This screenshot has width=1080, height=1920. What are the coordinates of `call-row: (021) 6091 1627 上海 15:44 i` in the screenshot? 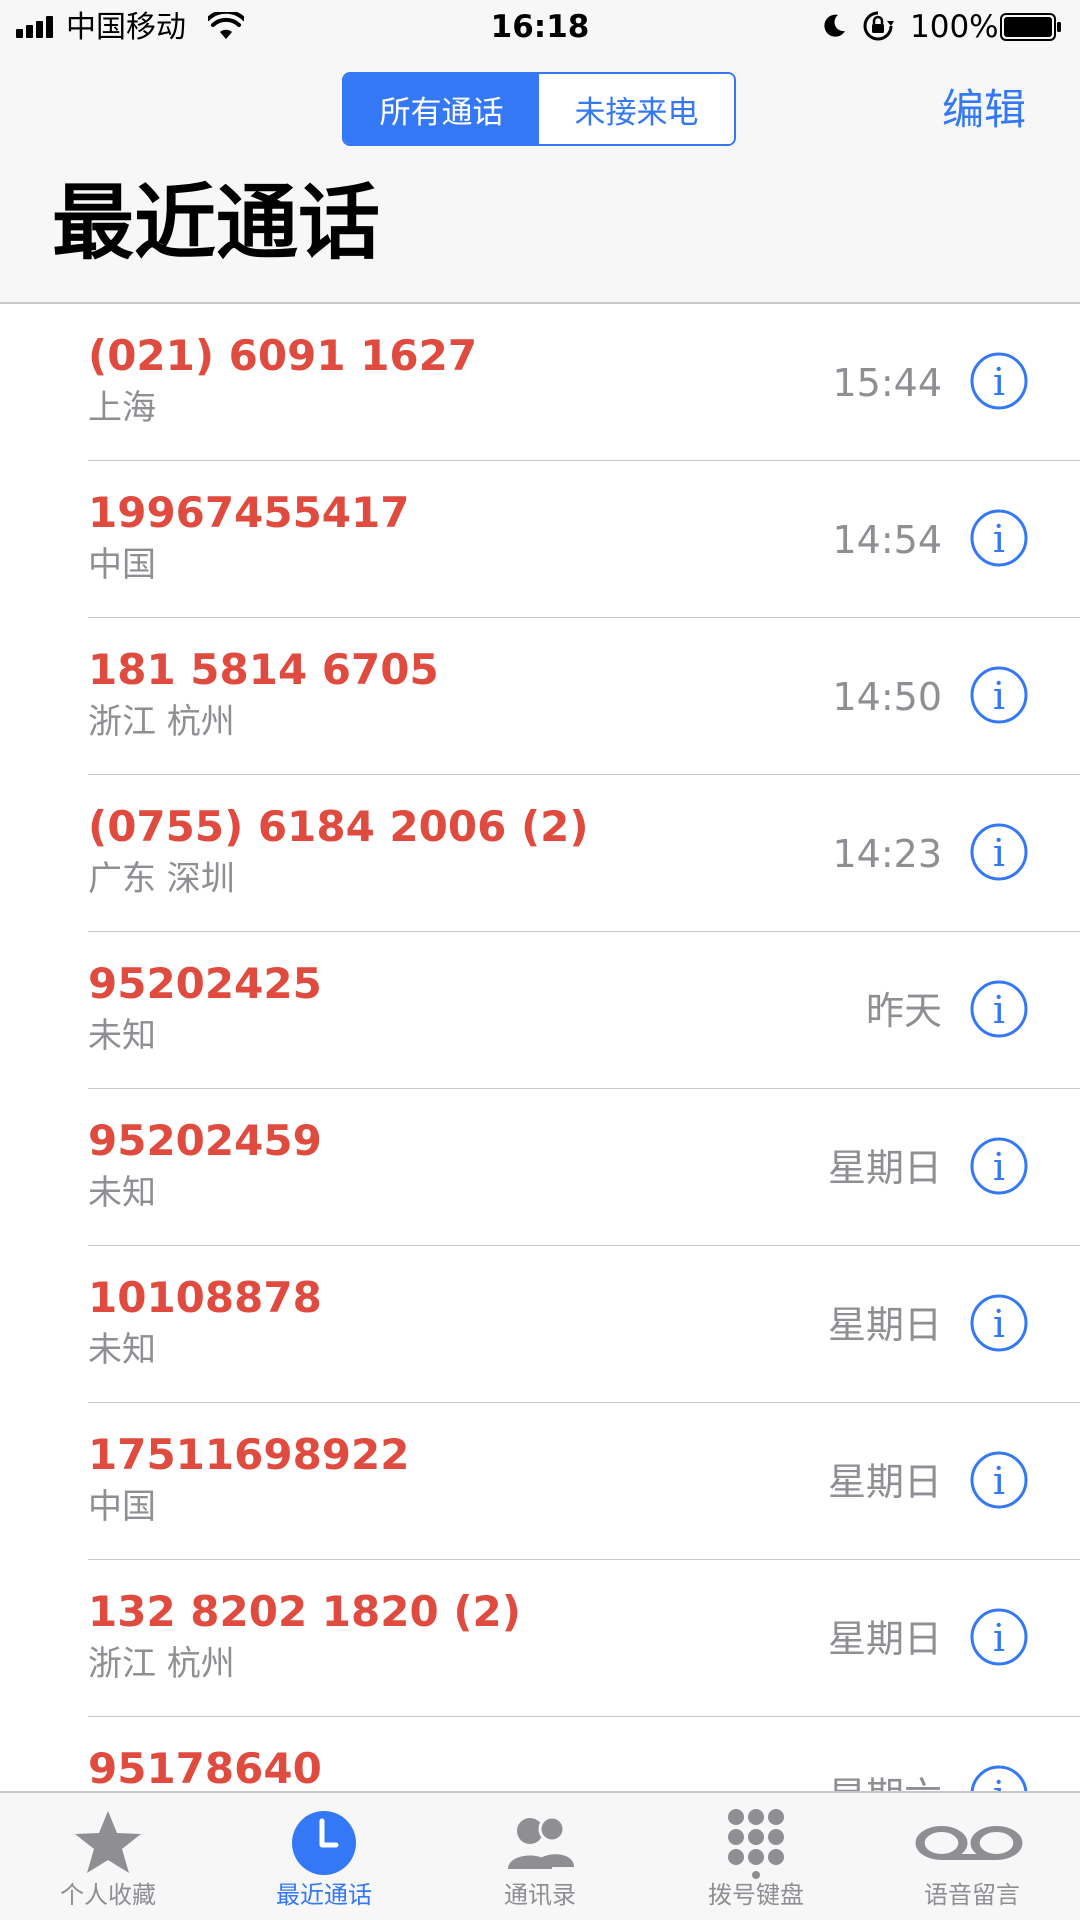 It's located at (540, 382).